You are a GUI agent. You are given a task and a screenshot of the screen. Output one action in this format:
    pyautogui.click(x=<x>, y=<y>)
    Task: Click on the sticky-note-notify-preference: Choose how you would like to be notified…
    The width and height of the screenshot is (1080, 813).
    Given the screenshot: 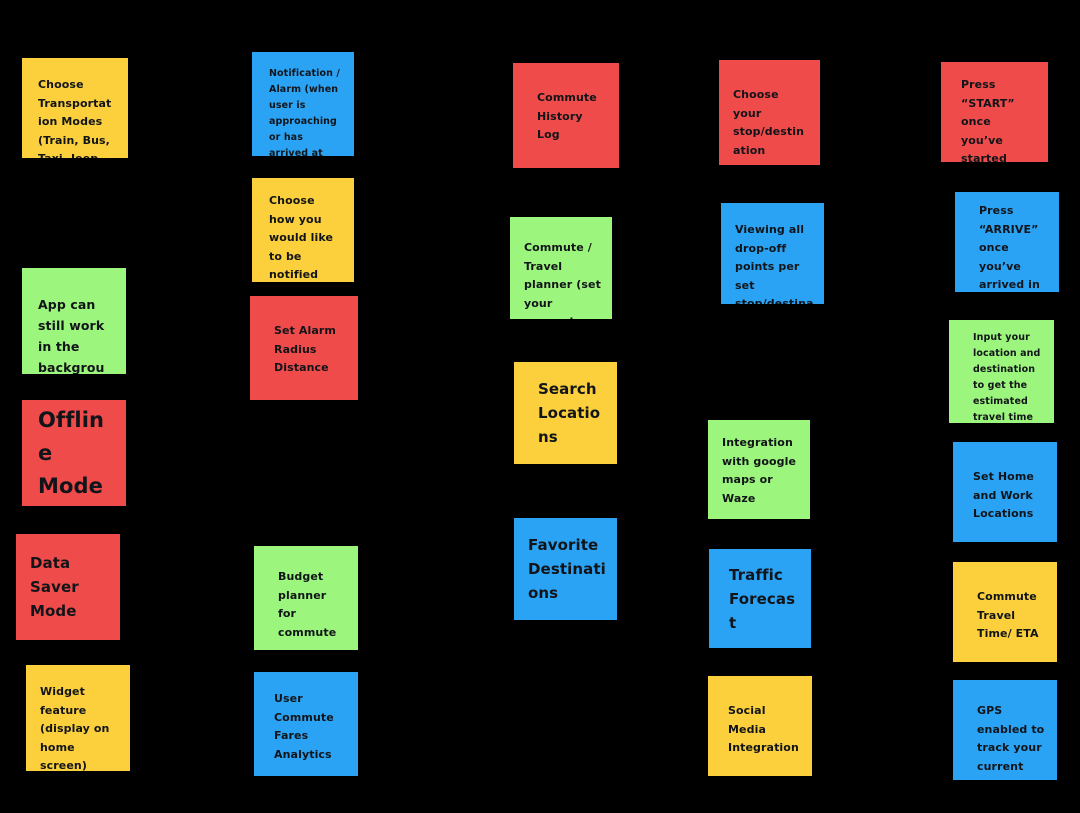 What is the action you would take?
    pyautogui.click(x=303, y=230)
    